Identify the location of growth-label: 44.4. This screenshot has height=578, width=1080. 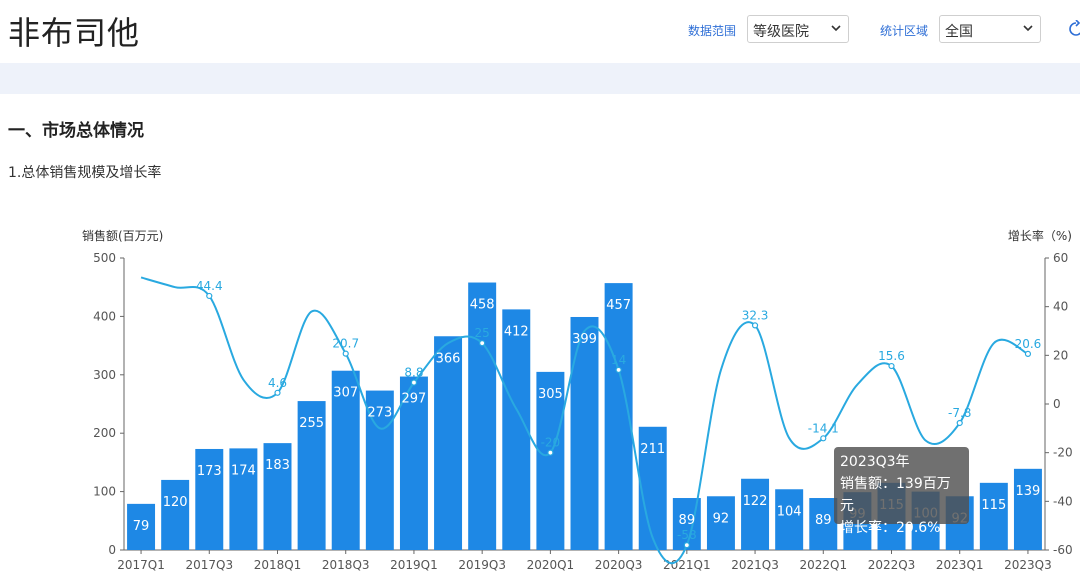
(209, 286).